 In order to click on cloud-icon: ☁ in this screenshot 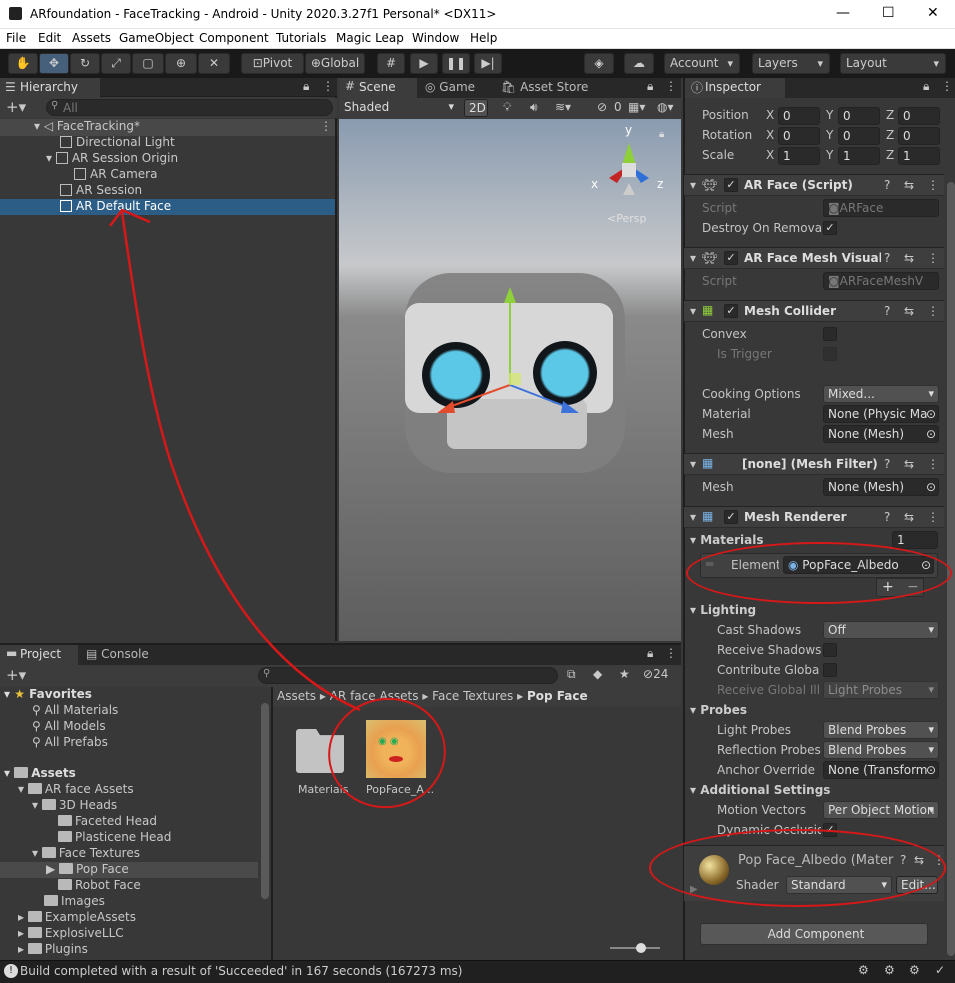, I will do `click(639, 63)`.